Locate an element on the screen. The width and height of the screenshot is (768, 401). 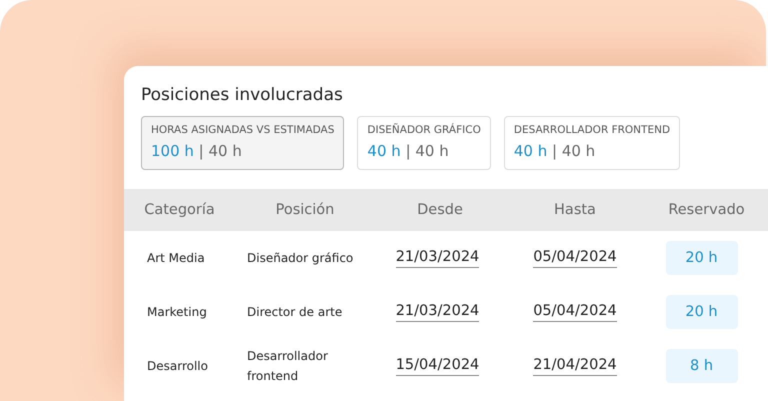
summary-label: HORAS ASIGNADAS VS ESTIMADAS is located at coordinates (242, 130).